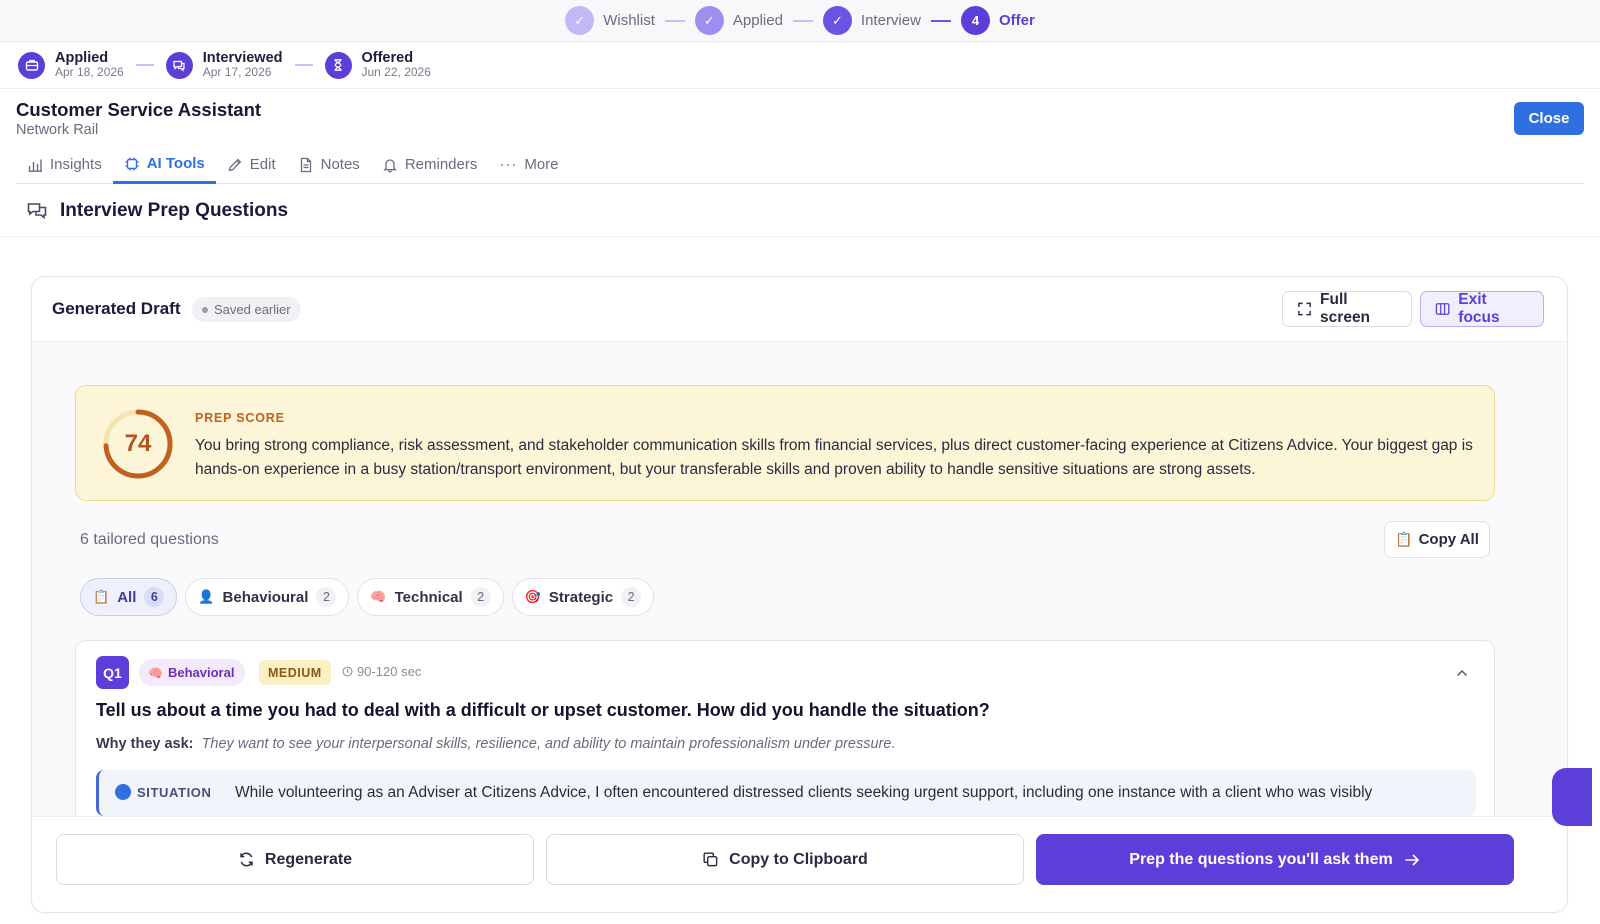 This screenshot has width=1600, height=924. What do you see at coordinates (246, 309) in the screenshot?
I see `status-badge: Saved earlier` at bounding box center [246, 309].